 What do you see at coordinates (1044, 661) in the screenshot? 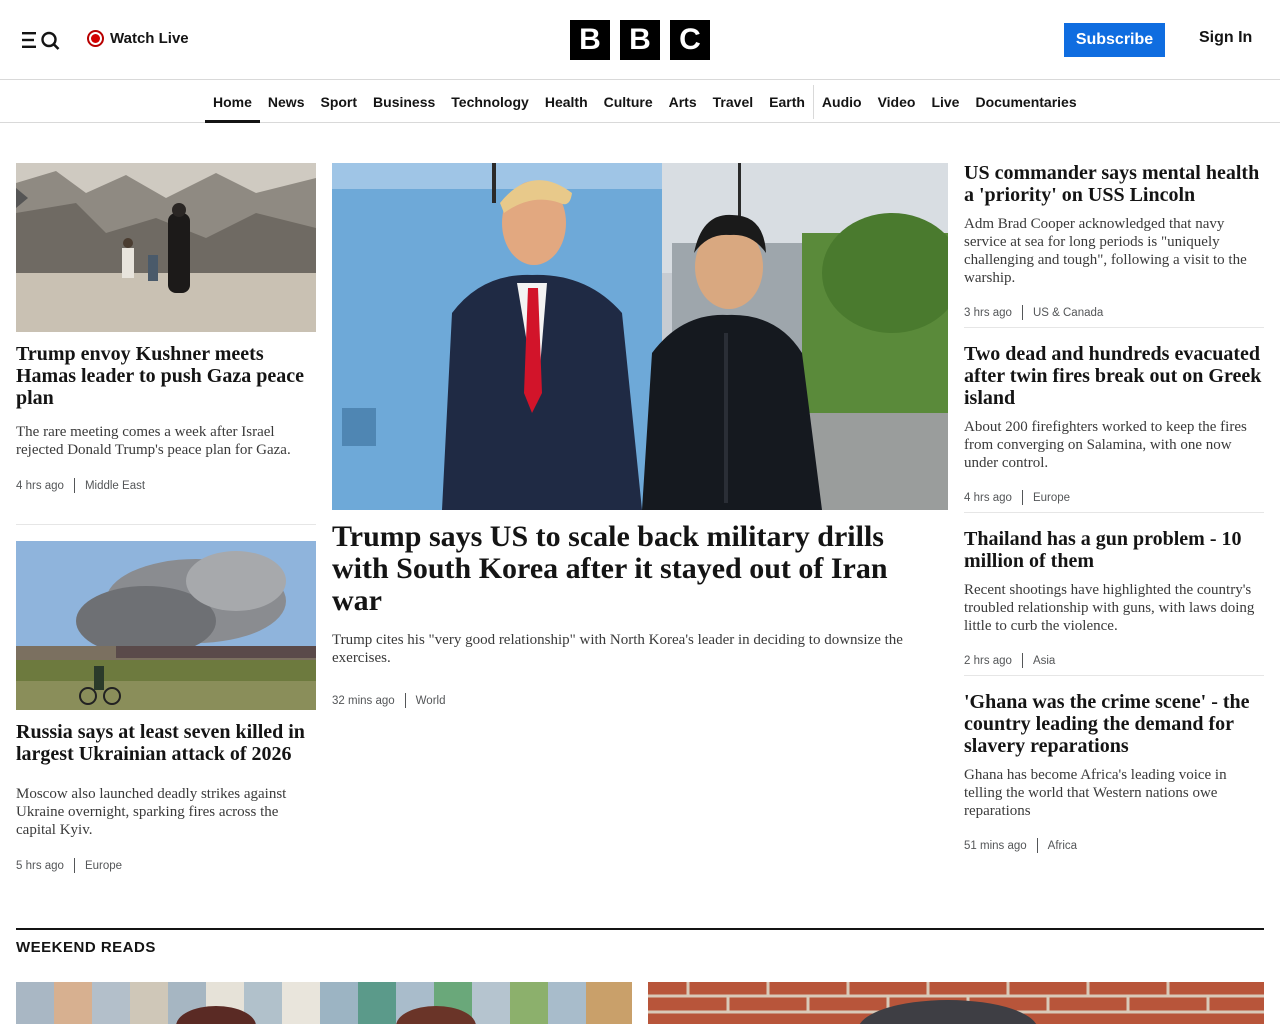
I see `story-section-link: Asia` at bounding box center [1044, 661].